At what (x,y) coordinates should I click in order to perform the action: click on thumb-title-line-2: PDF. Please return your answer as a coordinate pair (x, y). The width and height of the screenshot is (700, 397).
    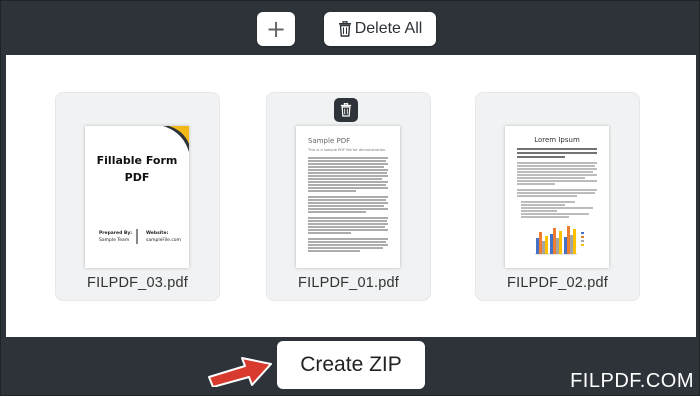
    Looking at the image, I should click on (137, 177).